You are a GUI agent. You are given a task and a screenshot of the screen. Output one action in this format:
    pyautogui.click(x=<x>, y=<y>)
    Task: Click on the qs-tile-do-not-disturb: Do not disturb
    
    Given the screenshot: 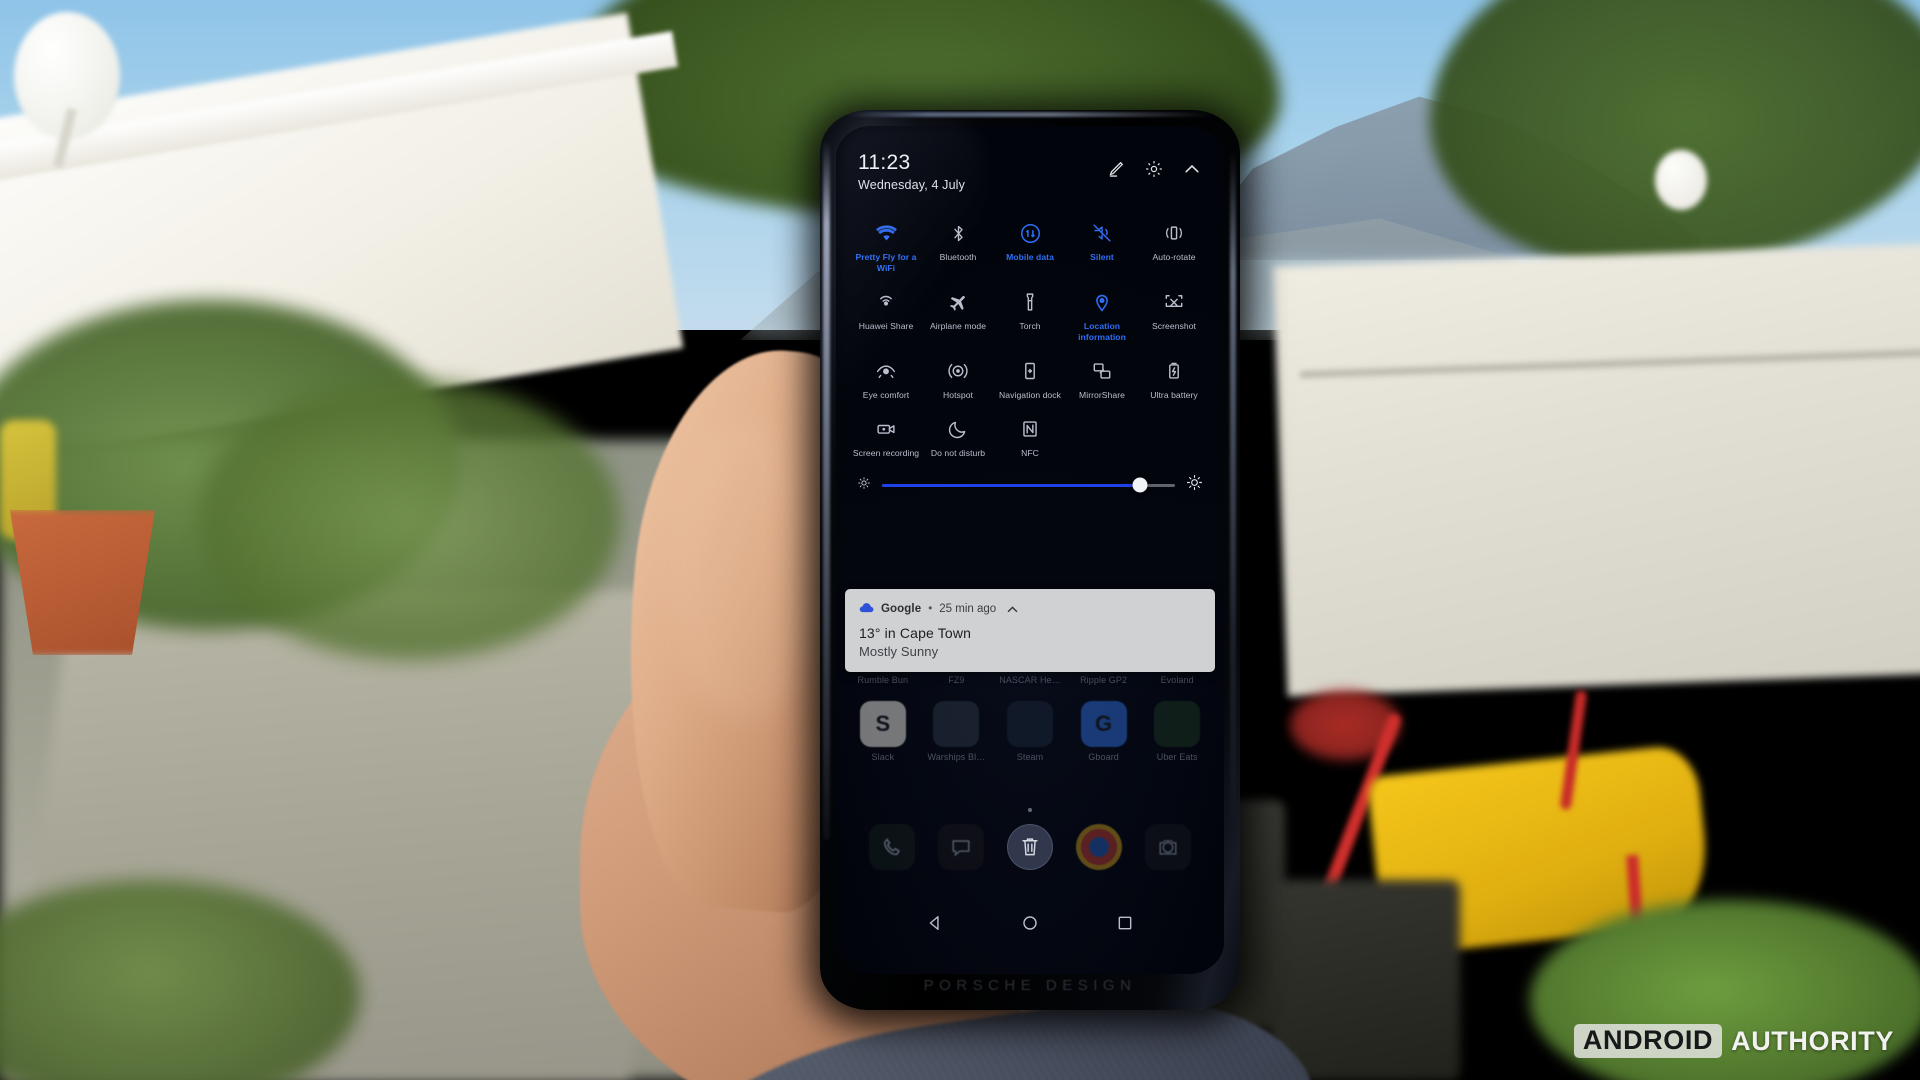 What is the action you would take?
    pyautogui.click(x=958, y=436)
    